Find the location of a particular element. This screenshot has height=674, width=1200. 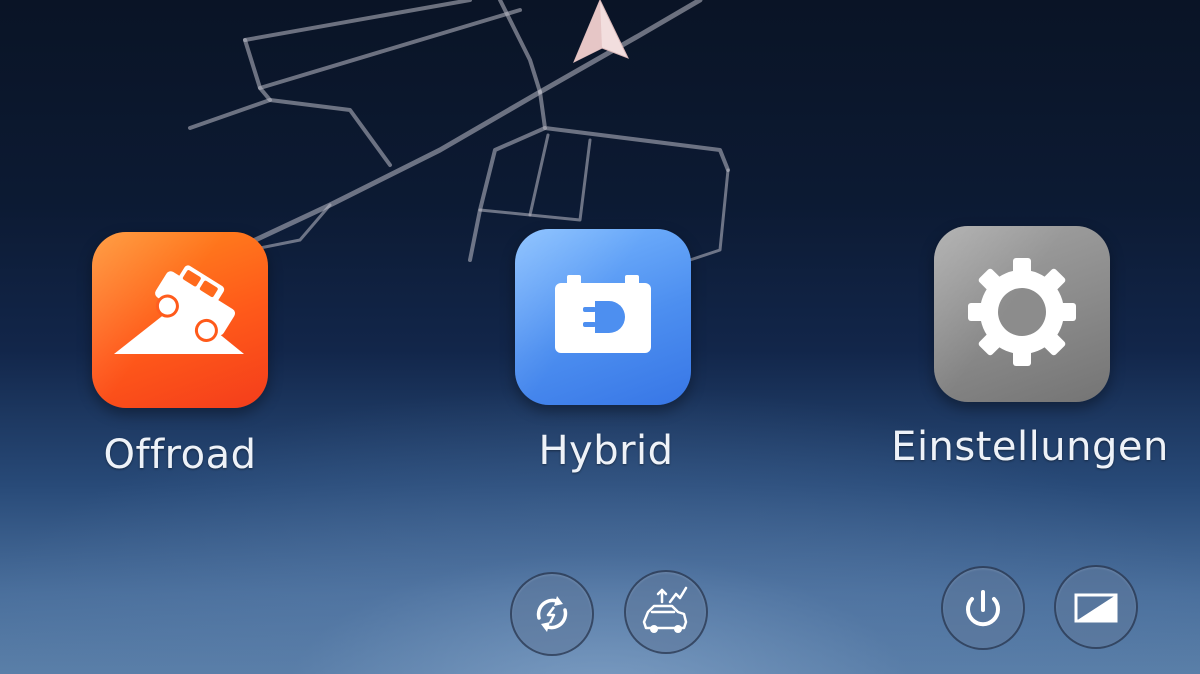

power-button is located at coordinates (983, 608).